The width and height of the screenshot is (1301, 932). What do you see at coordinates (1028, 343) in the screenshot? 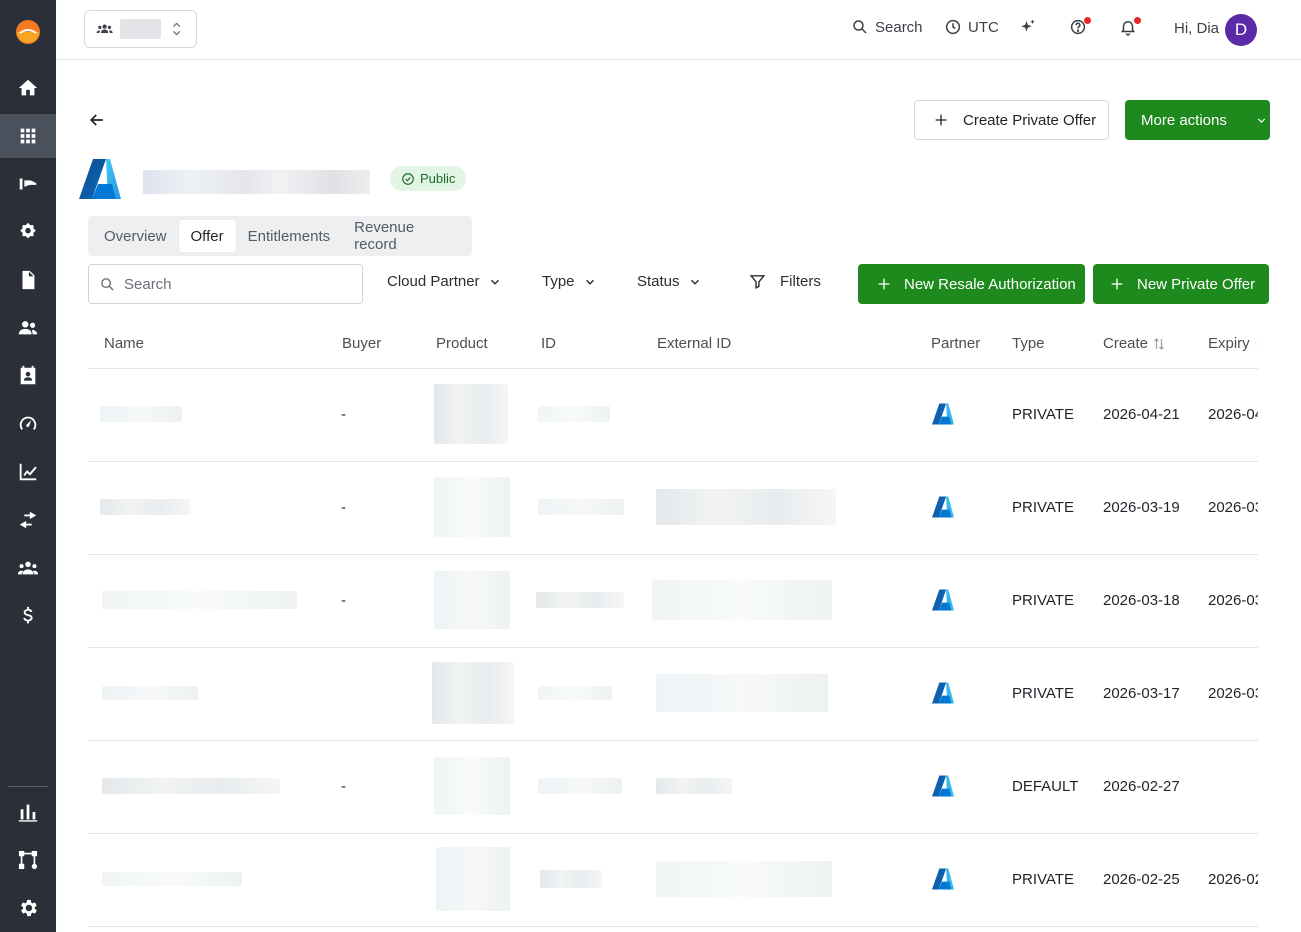
I see `column-header-type: Type` at bounding box center [1028, 343].